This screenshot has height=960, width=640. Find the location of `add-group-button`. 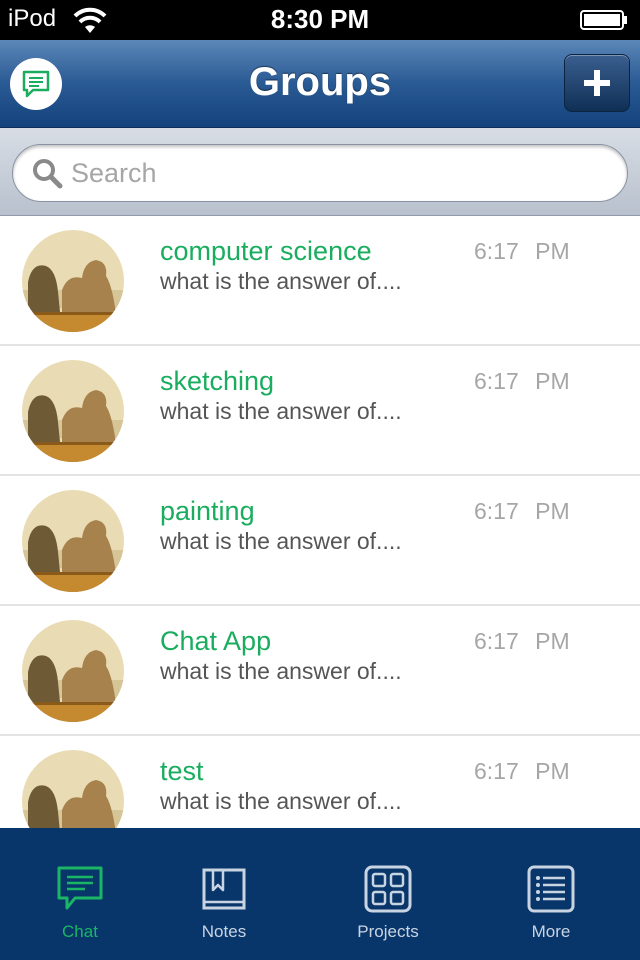

add-group-button is located at coordinates (597, 83).